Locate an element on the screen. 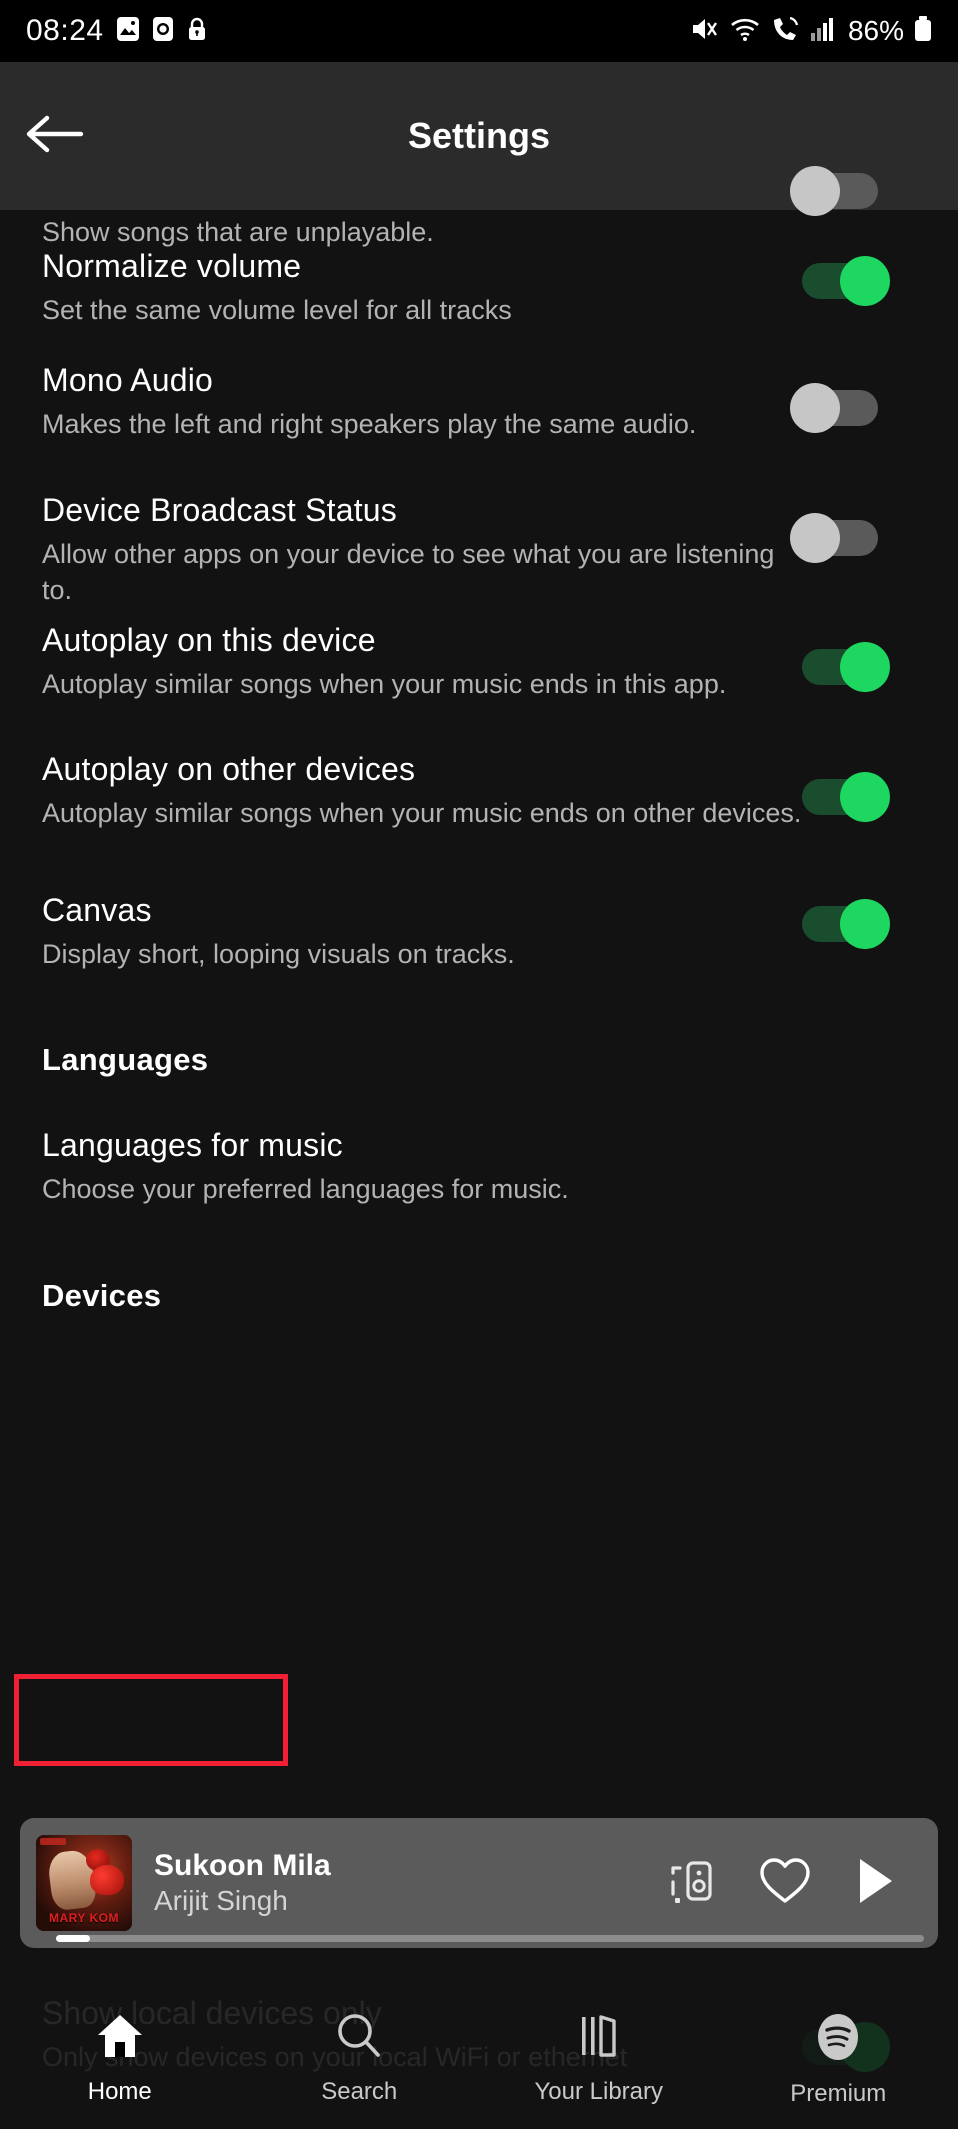 The width and height of the screenshot is (958, 2129). nav-label: Home is located at coordinates (119, 2091).